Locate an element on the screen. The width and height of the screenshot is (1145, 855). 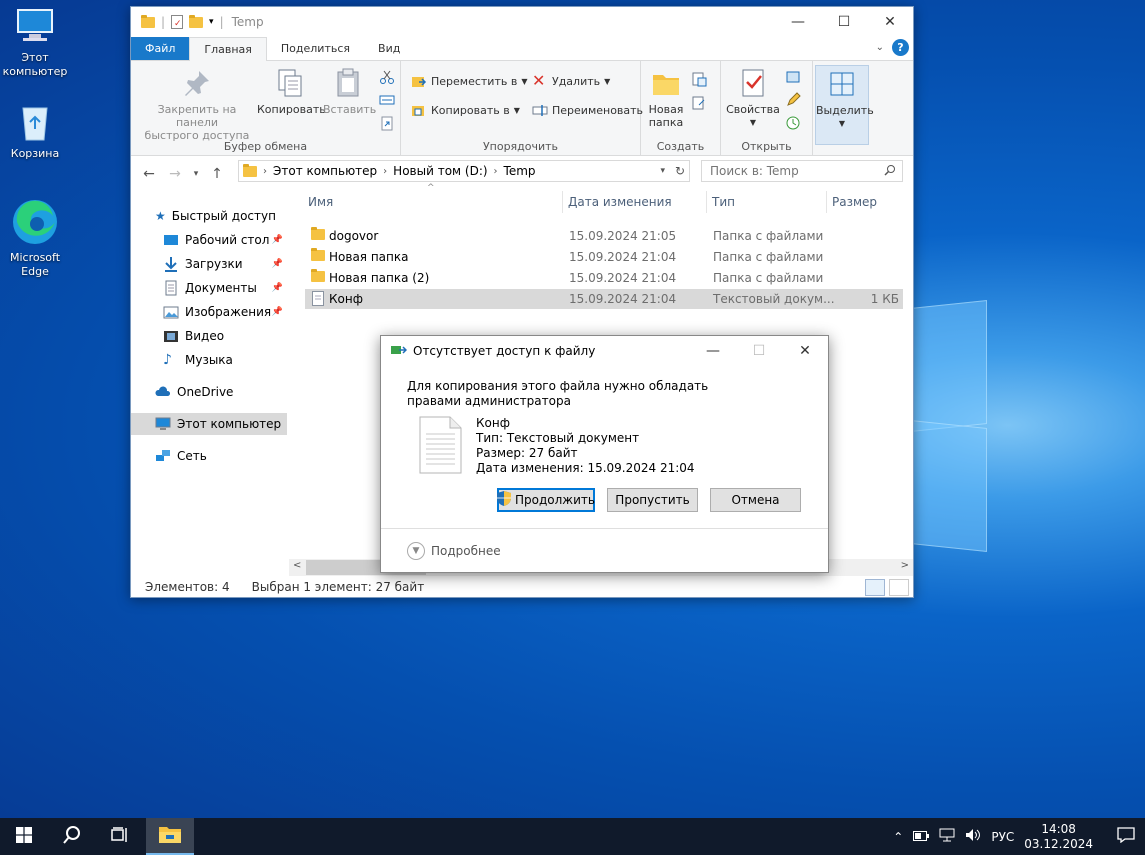
help-icon: ? is located at coordinates (900, 47).